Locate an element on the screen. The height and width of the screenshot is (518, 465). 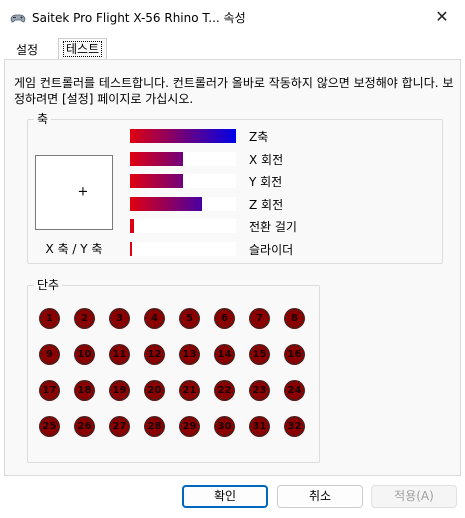
button-number: 19 is located at coordinates (119, 390).